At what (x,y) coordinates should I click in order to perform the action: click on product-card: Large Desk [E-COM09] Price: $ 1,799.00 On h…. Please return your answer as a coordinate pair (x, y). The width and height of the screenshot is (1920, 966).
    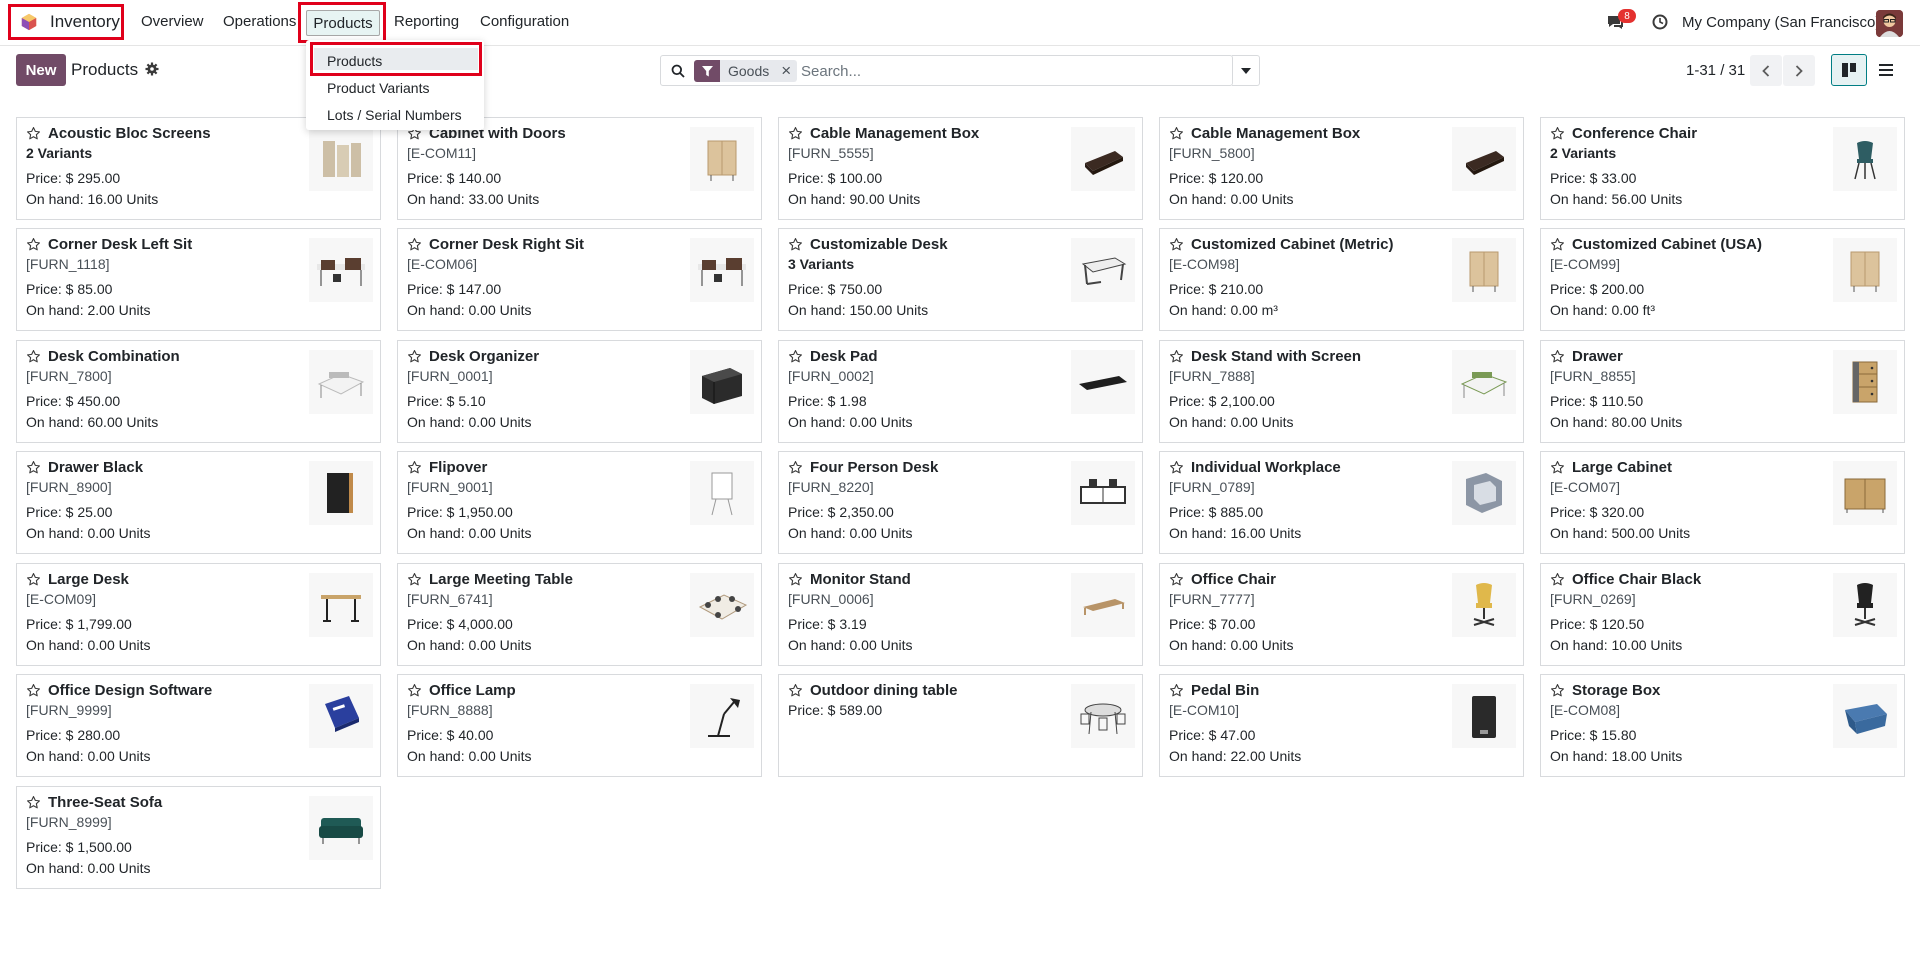
    Looking at the image, I should click on (198, 614).